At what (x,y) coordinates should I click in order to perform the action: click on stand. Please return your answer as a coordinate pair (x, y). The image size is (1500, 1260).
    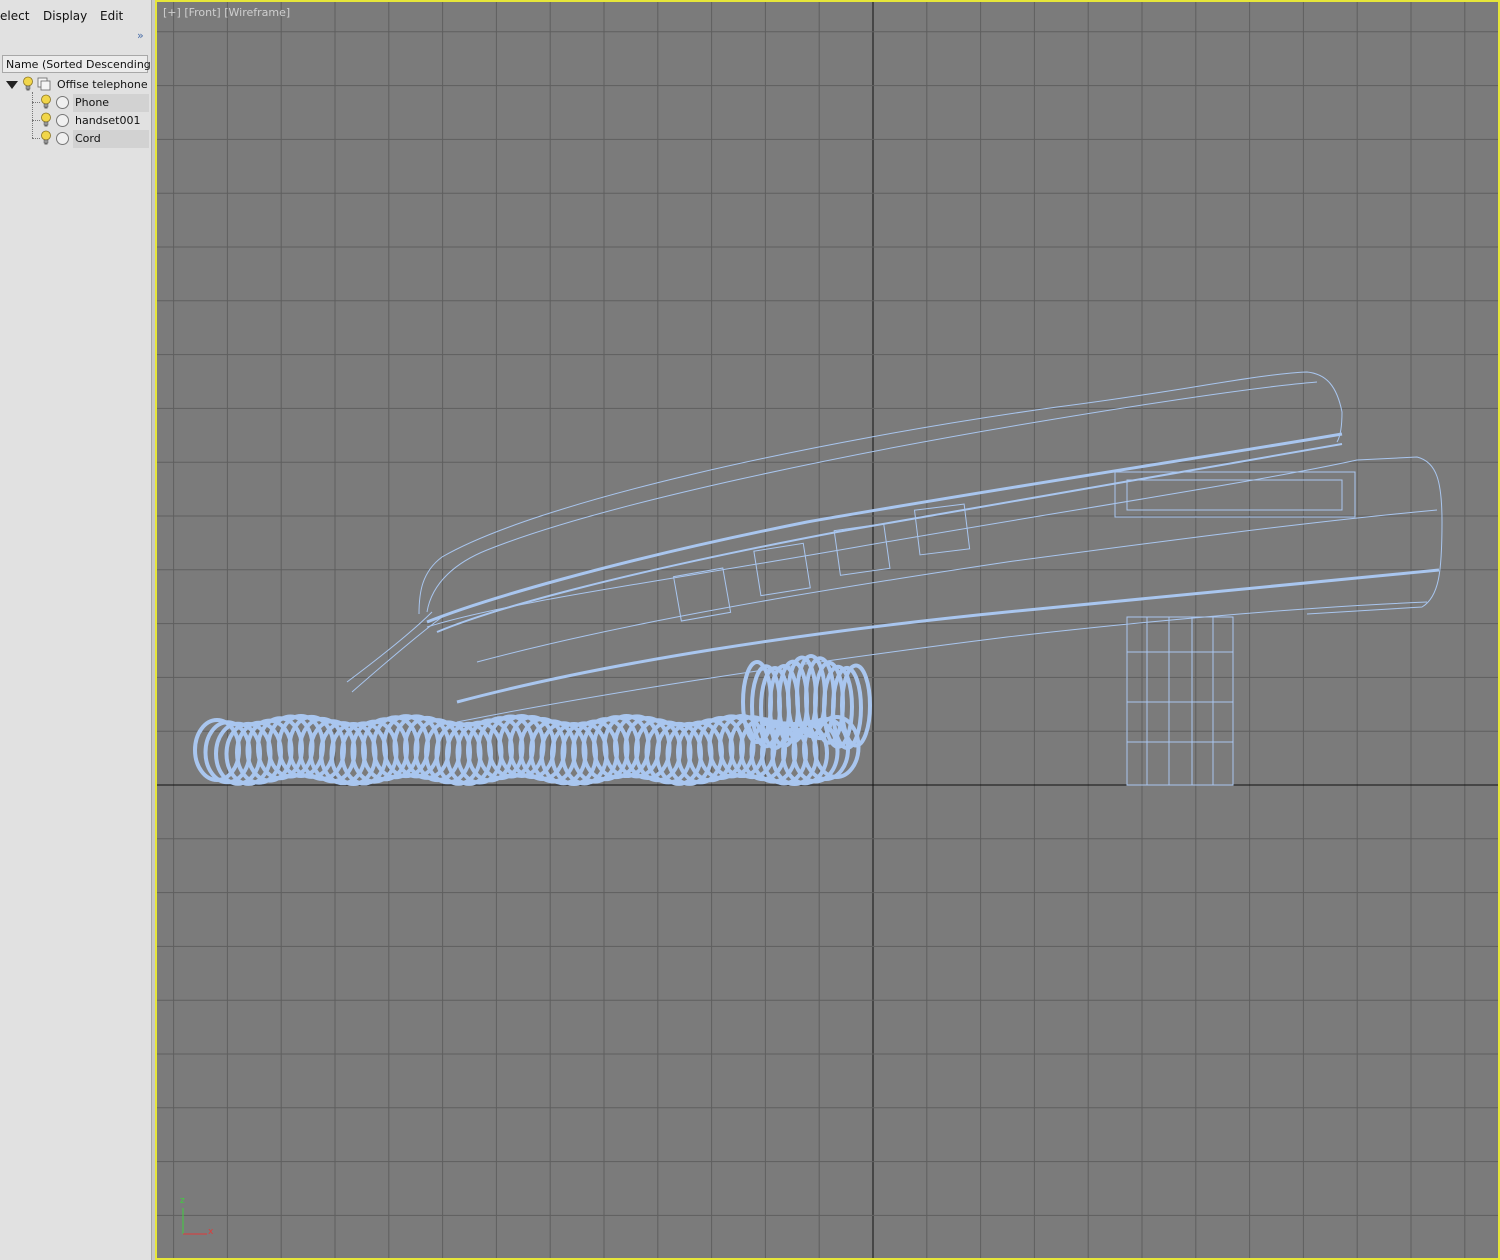
    Looking at the image, I should click on (1180, 701).